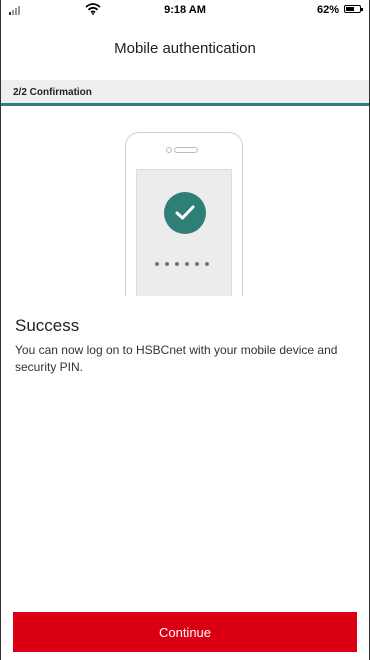  I want to click on continue-button: Continue, so click(185, 632).